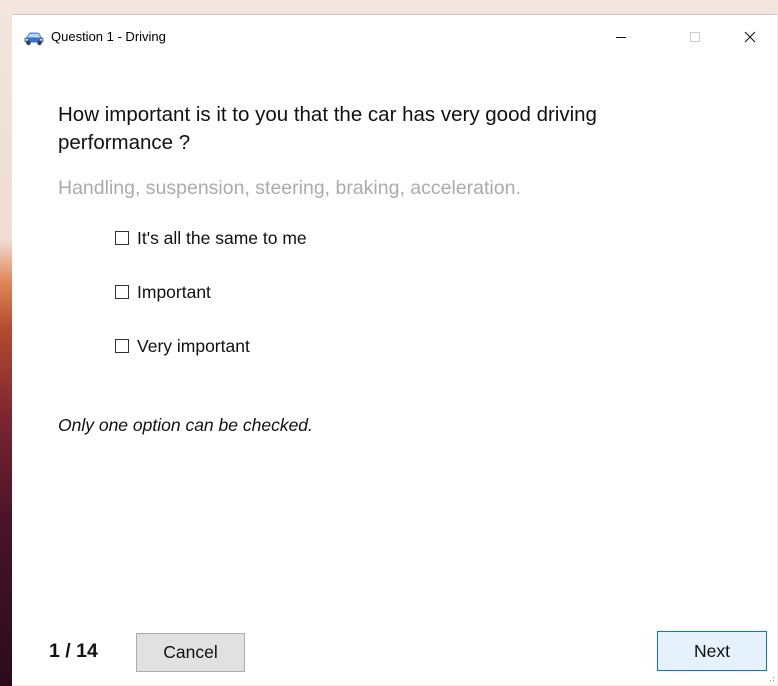 The height and width of the screenshot is (686, 778). Describe the element at coordinates (6, 343) in the screenshot. I see `desktop-wallpaper` at that location.